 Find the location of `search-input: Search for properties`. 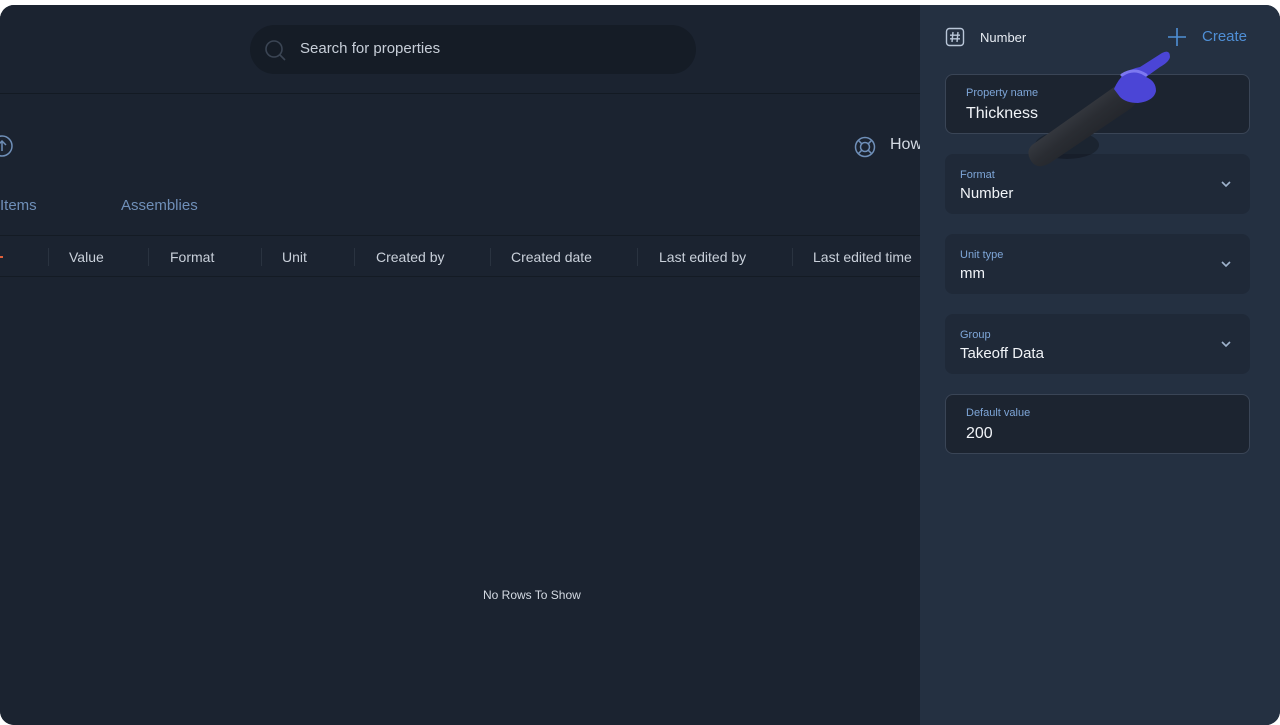

search-input: Search for properties is located at coordinates (473, 49).